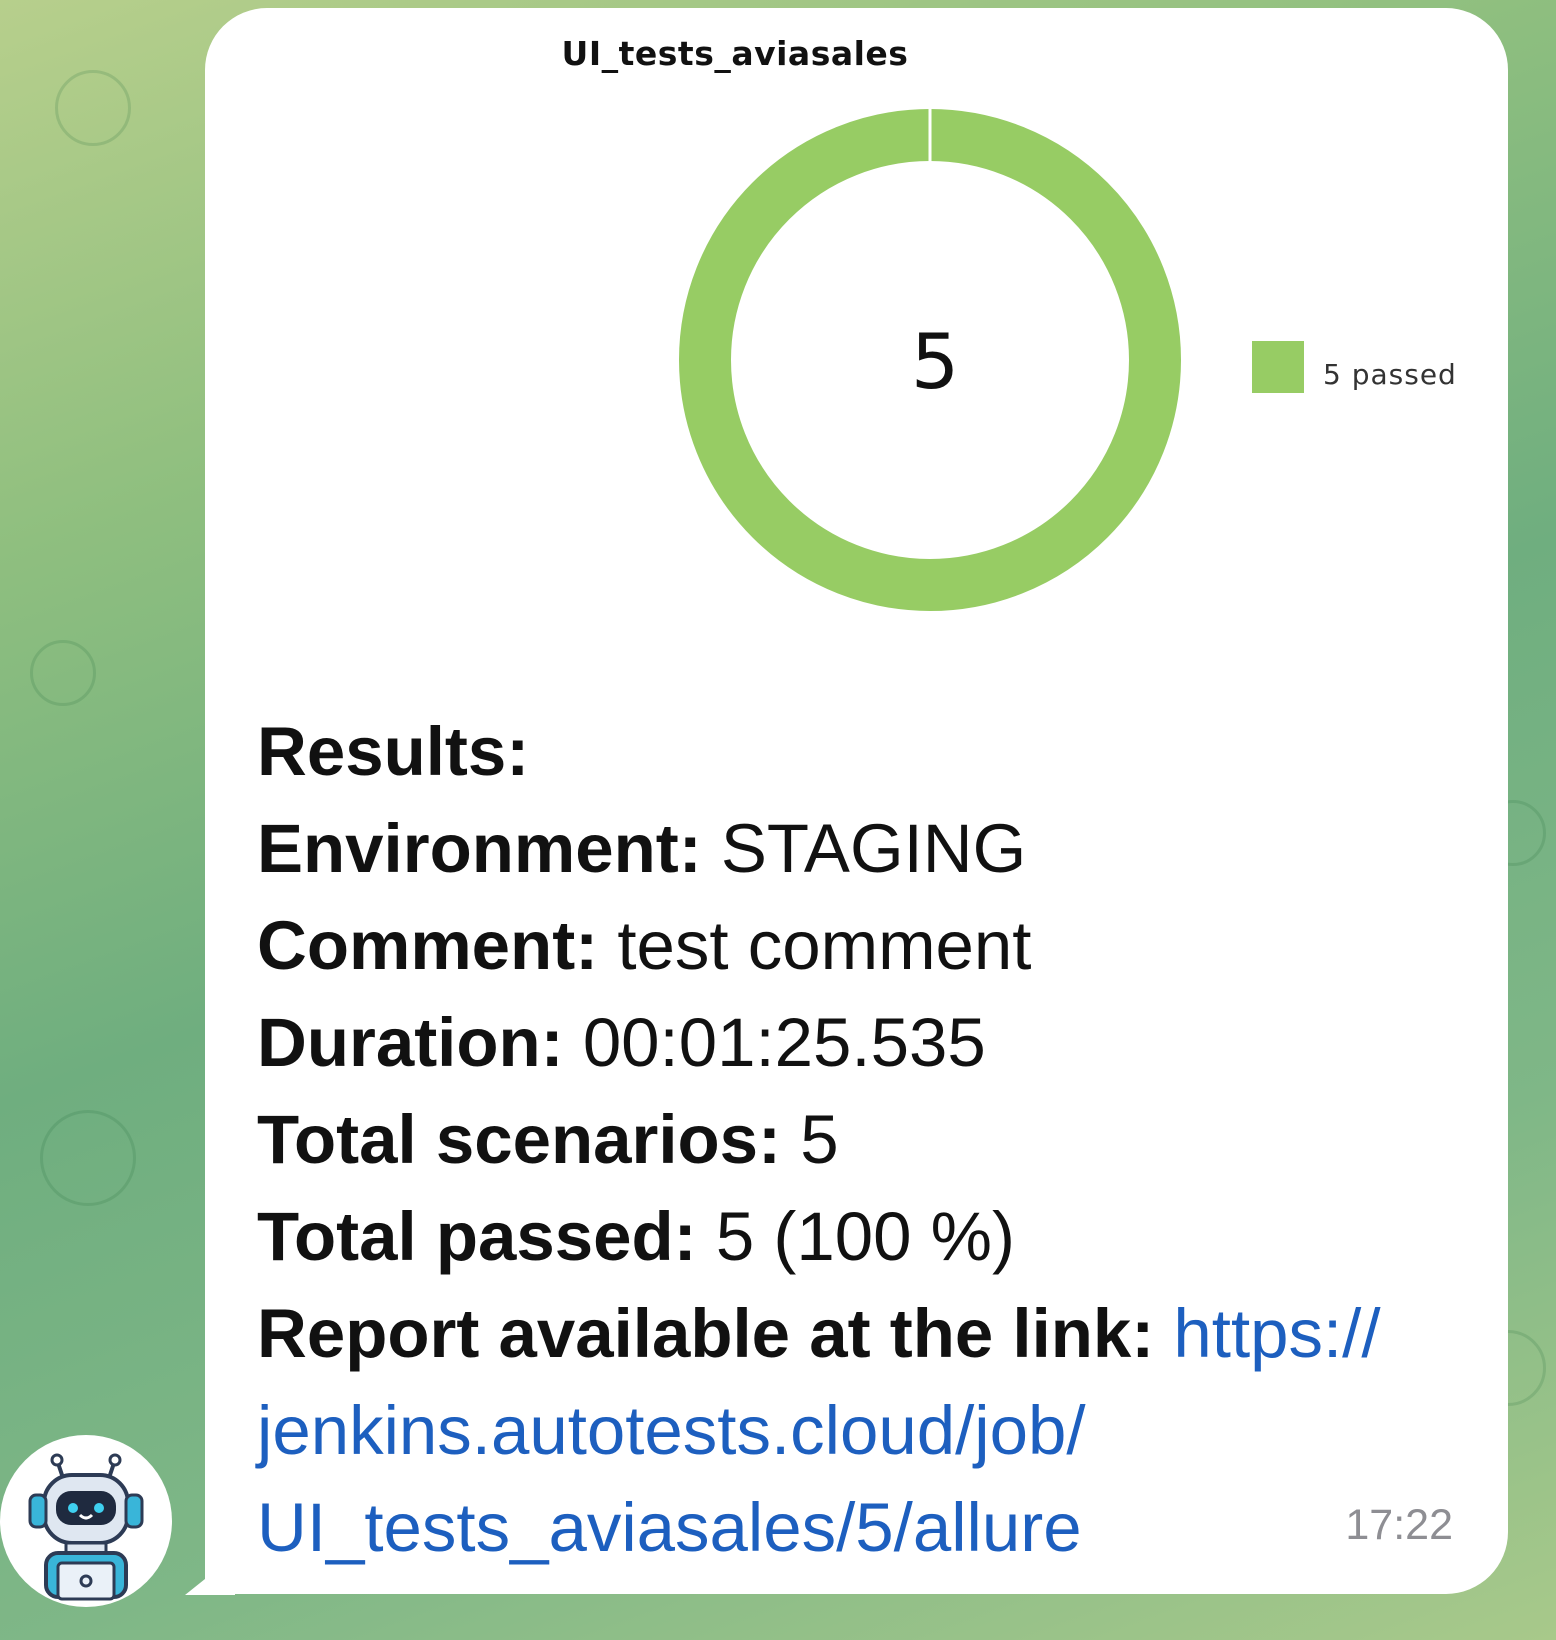  I want to click on report-row: Report available at the link: https://, so click(819, 1333).